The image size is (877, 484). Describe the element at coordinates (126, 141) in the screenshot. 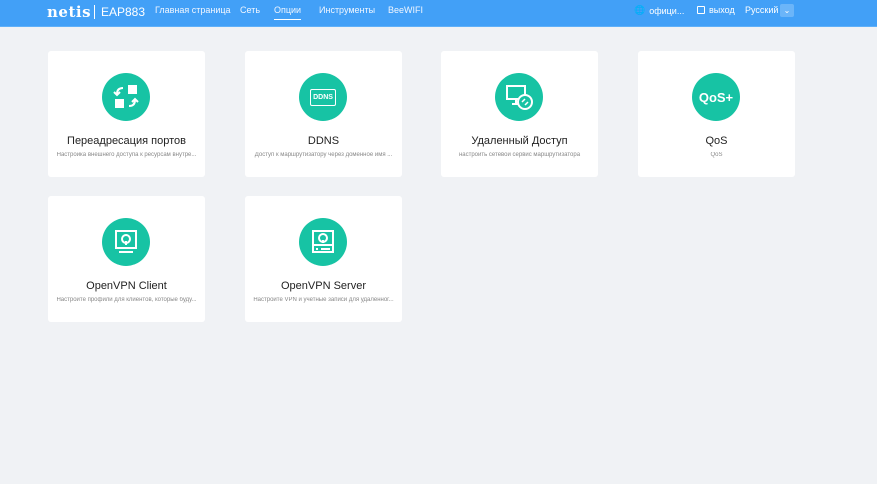

I see `card-title: Переадресация портов` at that location.